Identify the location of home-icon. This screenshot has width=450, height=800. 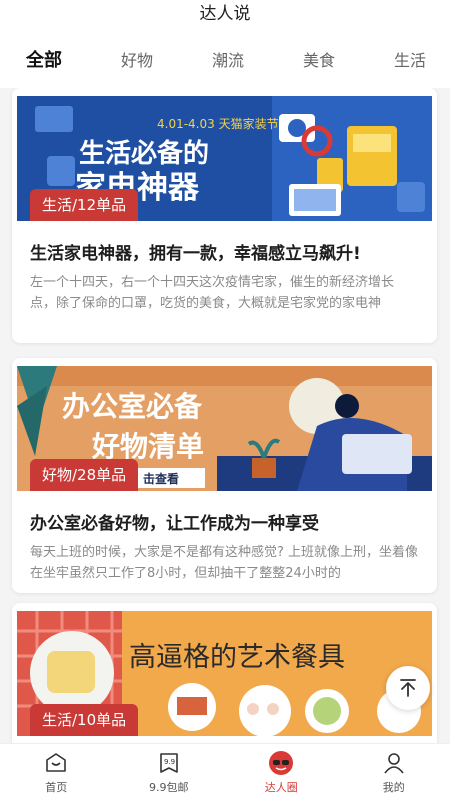
(56, 763).